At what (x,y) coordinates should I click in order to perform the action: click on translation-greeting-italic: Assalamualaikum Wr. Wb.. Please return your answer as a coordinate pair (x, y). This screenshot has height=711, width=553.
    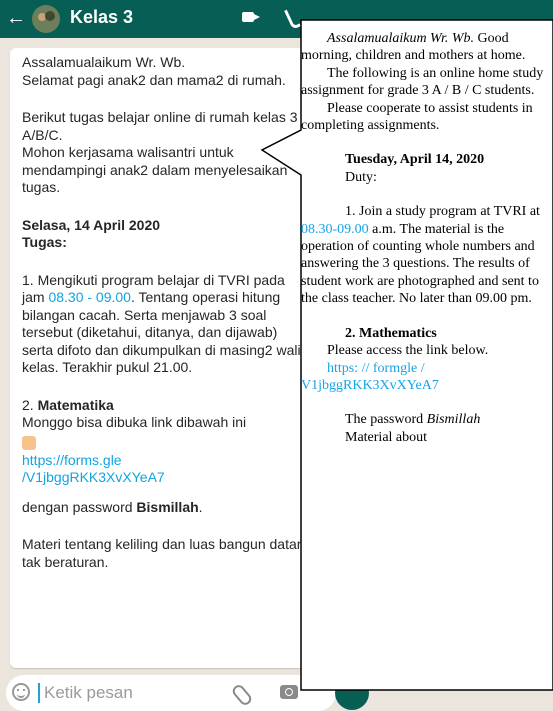
    Looking at the image, I should click on (400, 38).